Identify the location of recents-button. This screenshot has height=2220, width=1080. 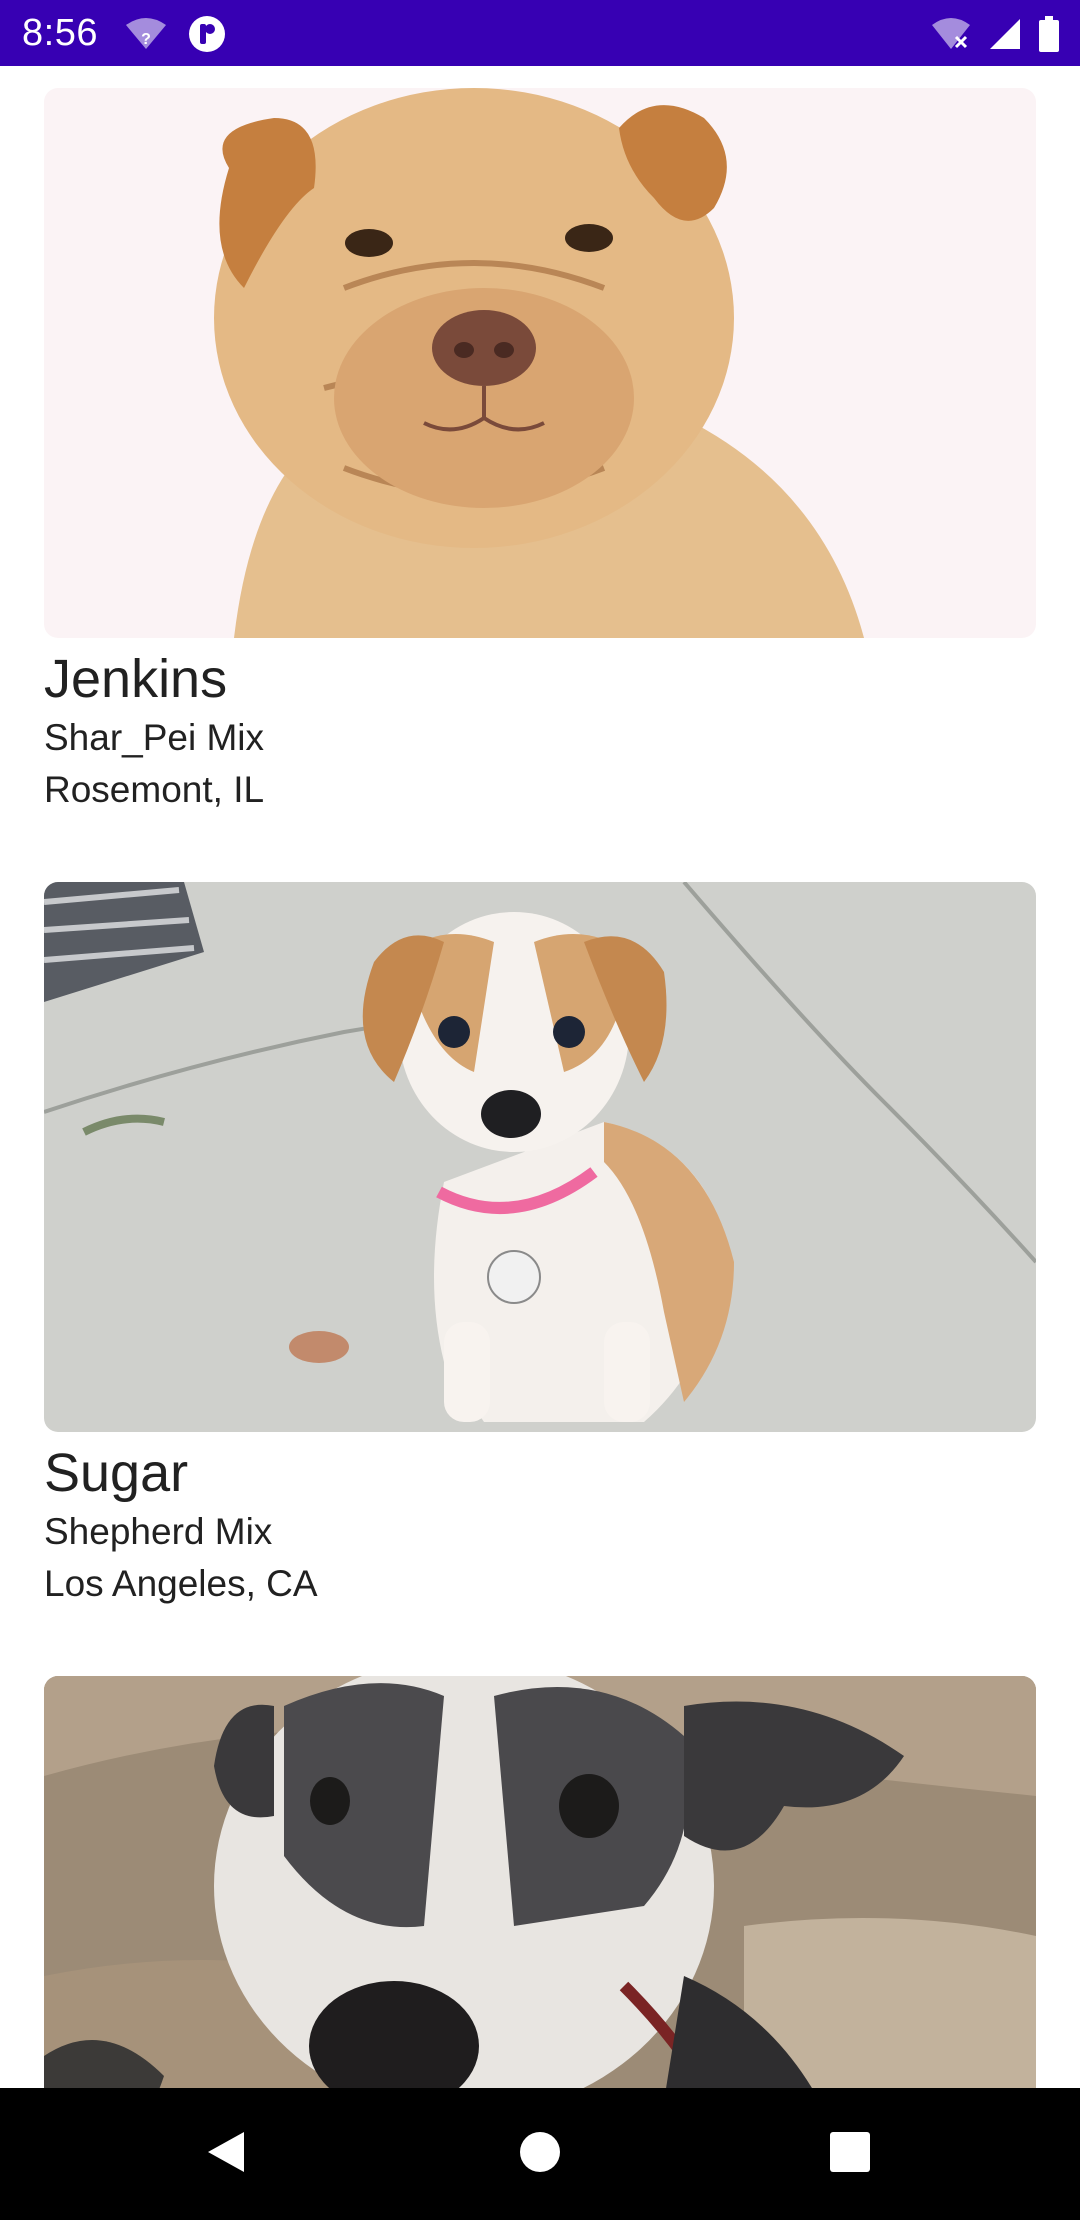
(850, 2154).